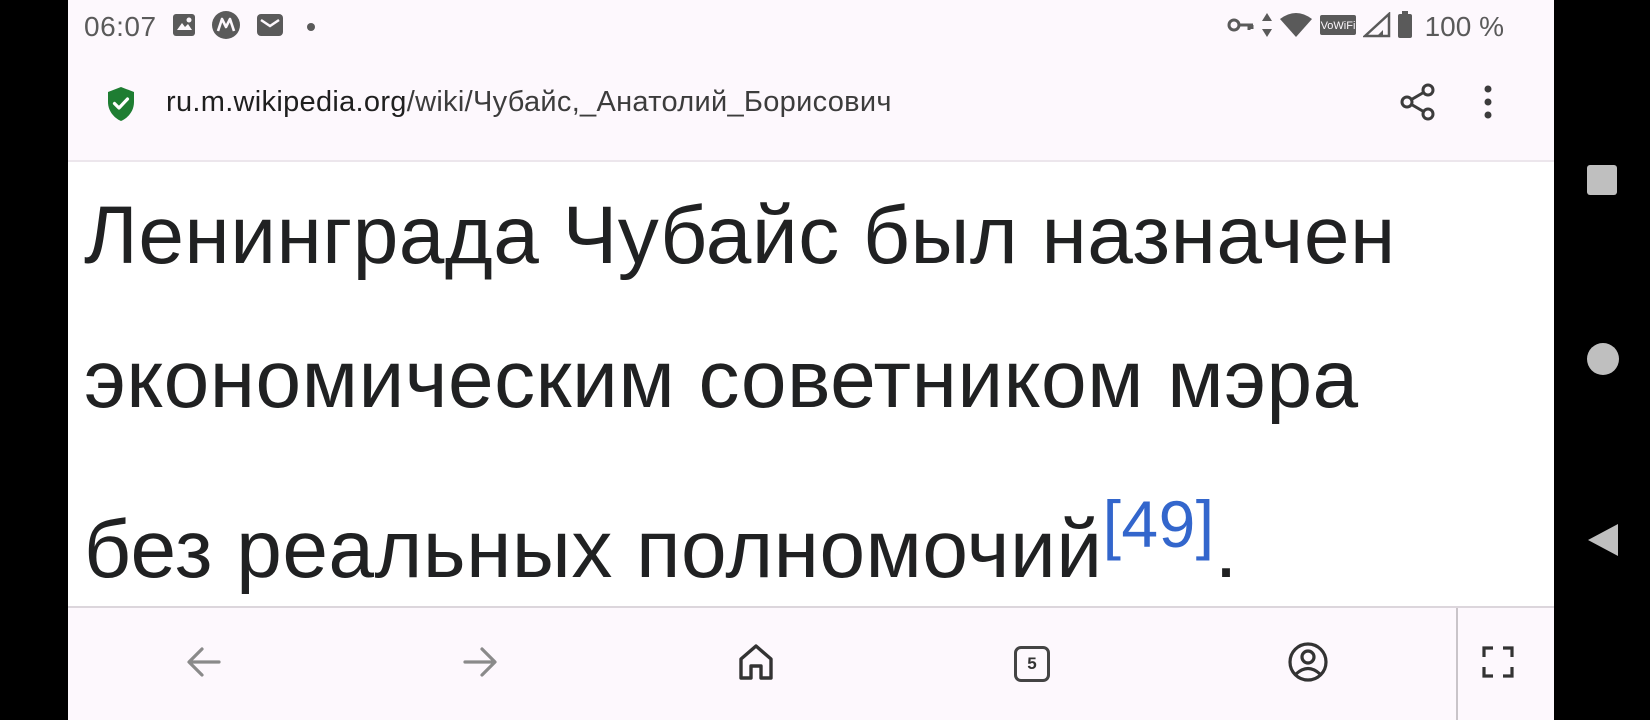 This screenshot has width=1650, height=720. I want to click on forward-button, so click(480, 664).